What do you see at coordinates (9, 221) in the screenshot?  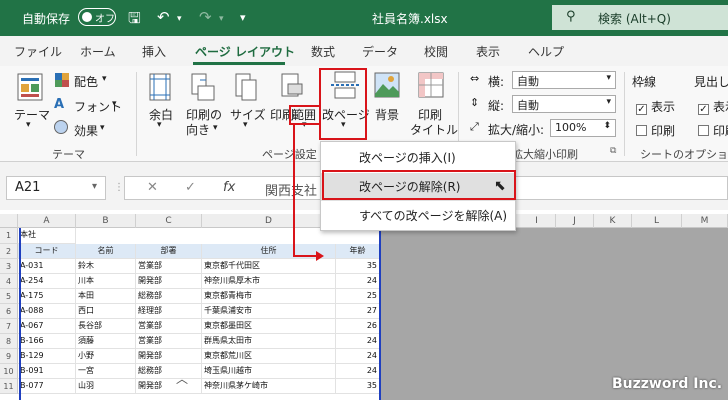 I see `select-all-corner` at bounding box center [9, 221].